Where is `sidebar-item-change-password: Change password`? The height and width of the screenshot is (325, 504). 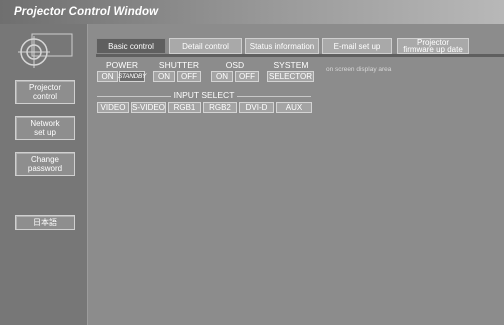
sidebar-item-change-password: Change password is located at coordinates (45, 164).